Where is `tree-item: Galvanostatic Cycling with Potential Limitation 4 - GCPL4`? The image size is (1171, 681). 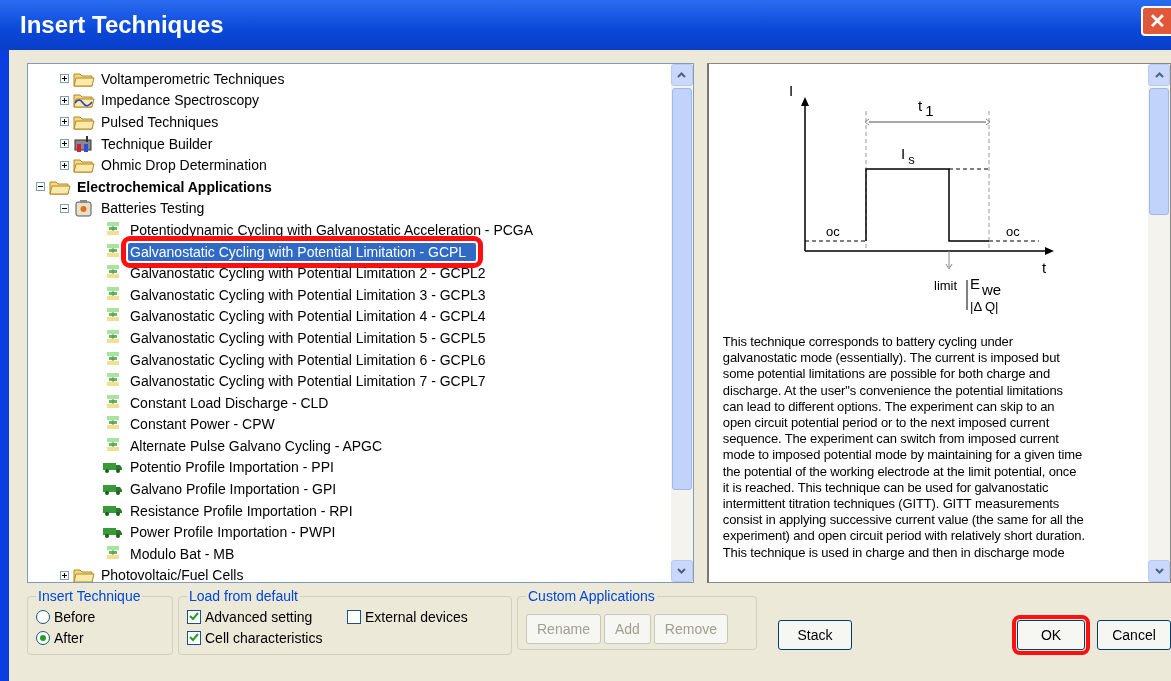 tree-item: Galvanostatic Cycling with Potential Limitation 4 - GCPL4 is located at coordinates (308, 316).